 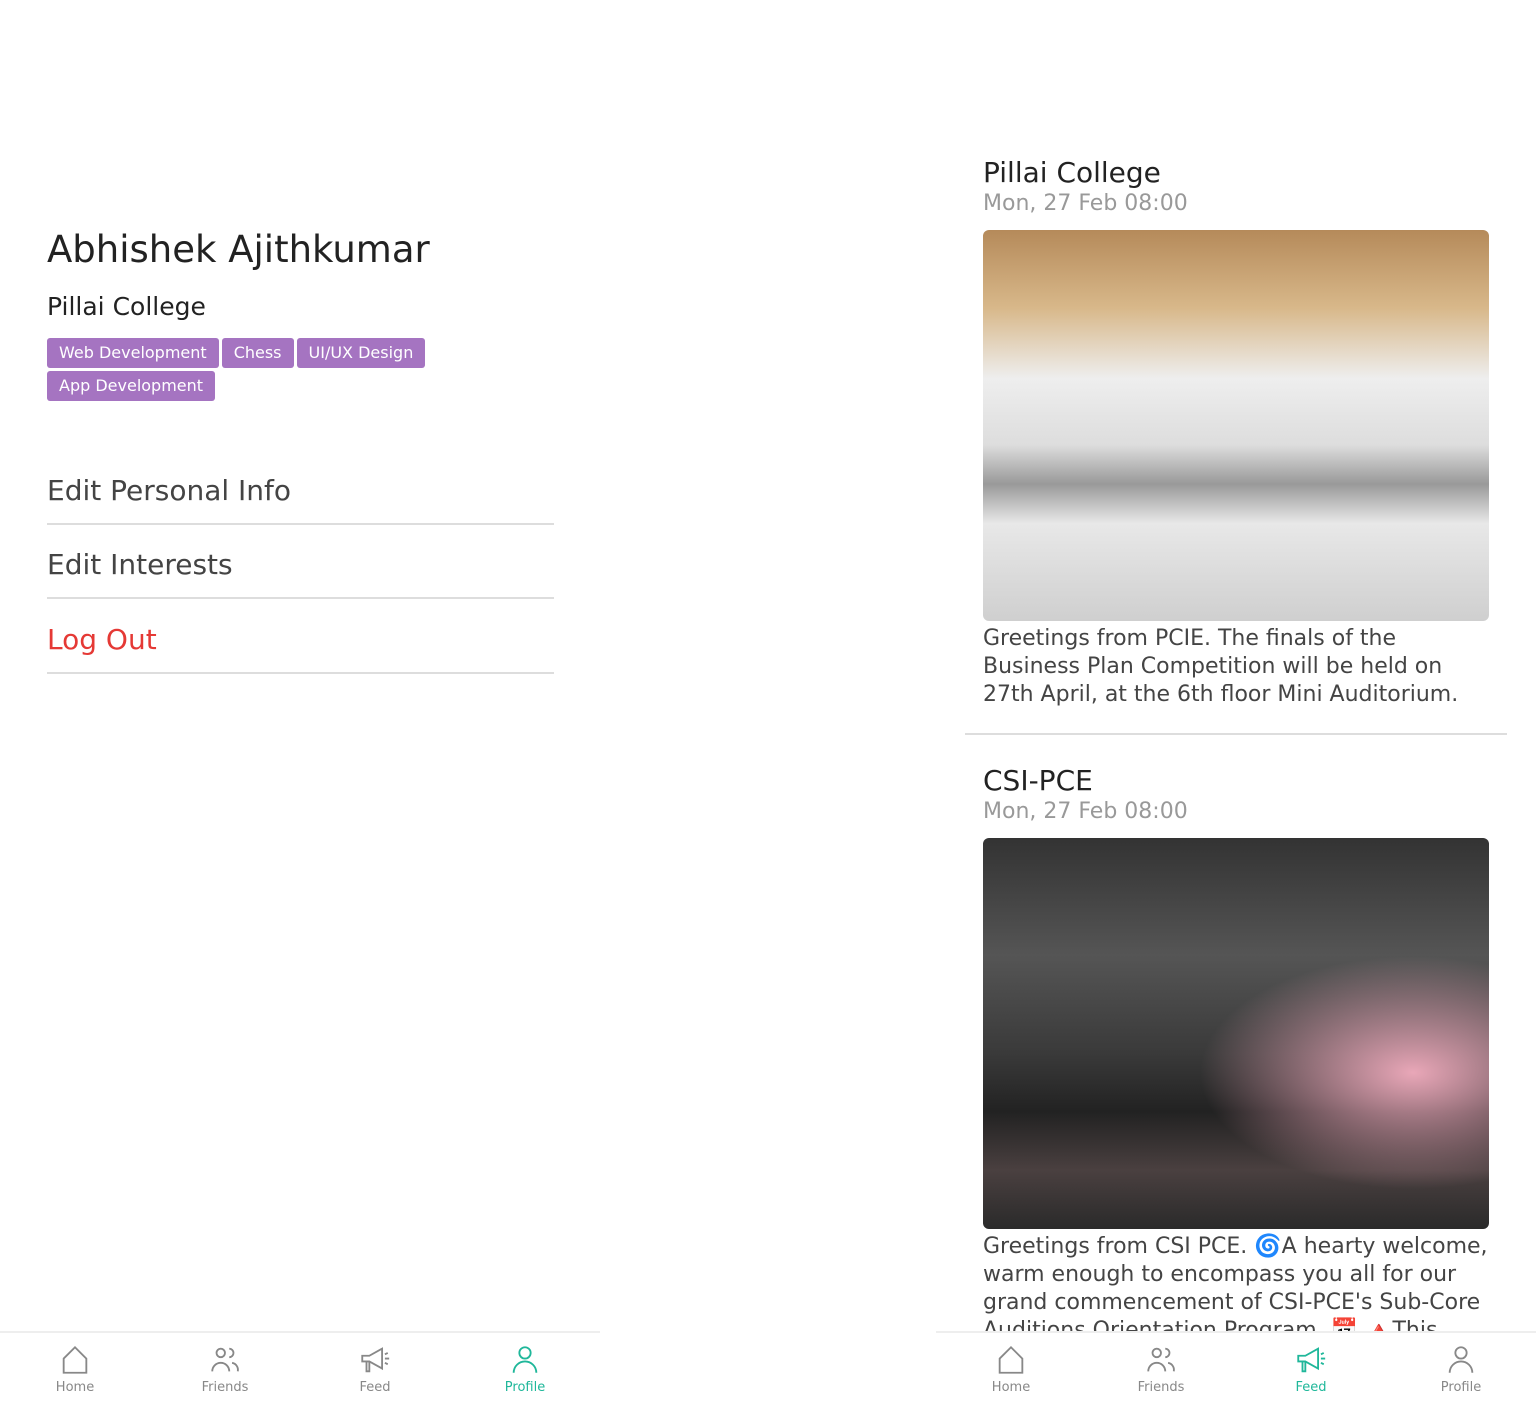 I want to click on interest-tag: App Development, so click(x=131, y=386).